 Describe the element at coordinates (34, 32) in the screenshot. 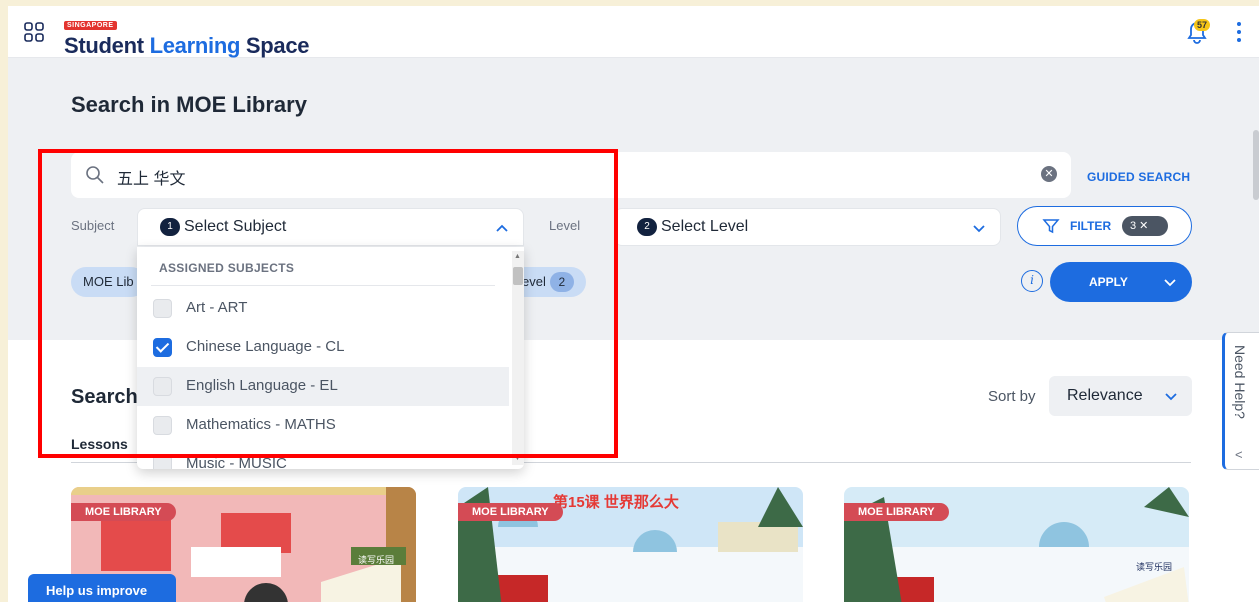

I see `app-grid-icon` at that location.